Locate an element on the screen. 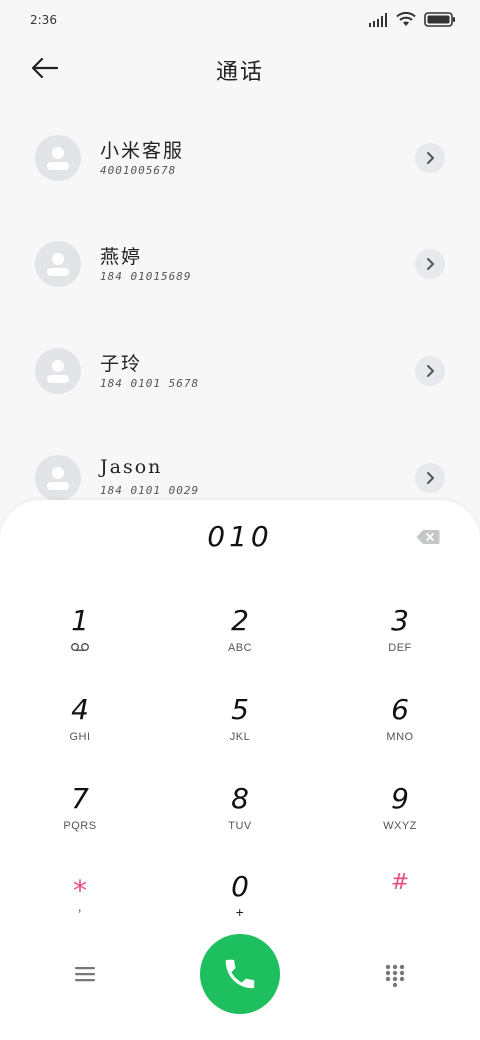  key-hash: # is located at coordinates (400, 906).